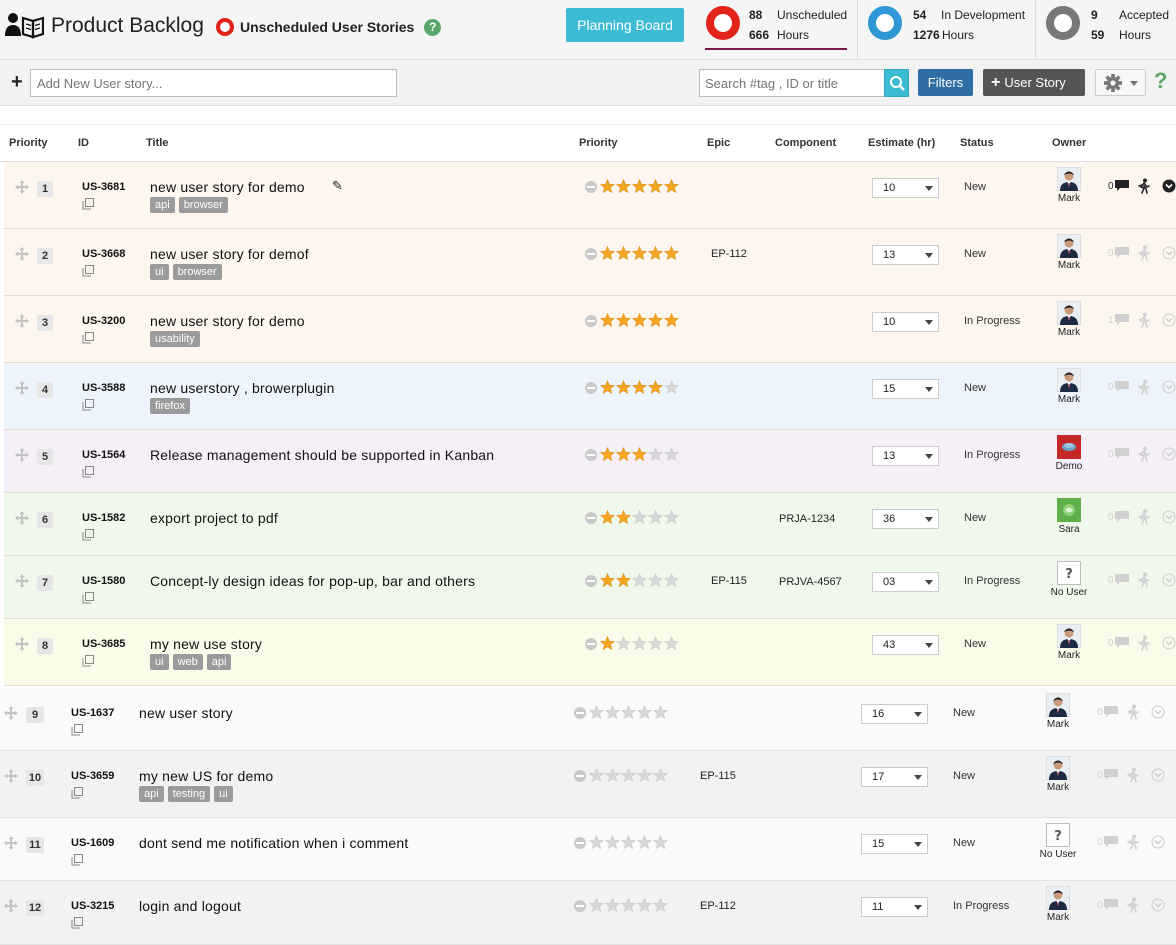  Describe the element at coordinates (329, 27) in the screenshot. I see `backlog-view-selector: Unscheduled User Stories ?` at that location.